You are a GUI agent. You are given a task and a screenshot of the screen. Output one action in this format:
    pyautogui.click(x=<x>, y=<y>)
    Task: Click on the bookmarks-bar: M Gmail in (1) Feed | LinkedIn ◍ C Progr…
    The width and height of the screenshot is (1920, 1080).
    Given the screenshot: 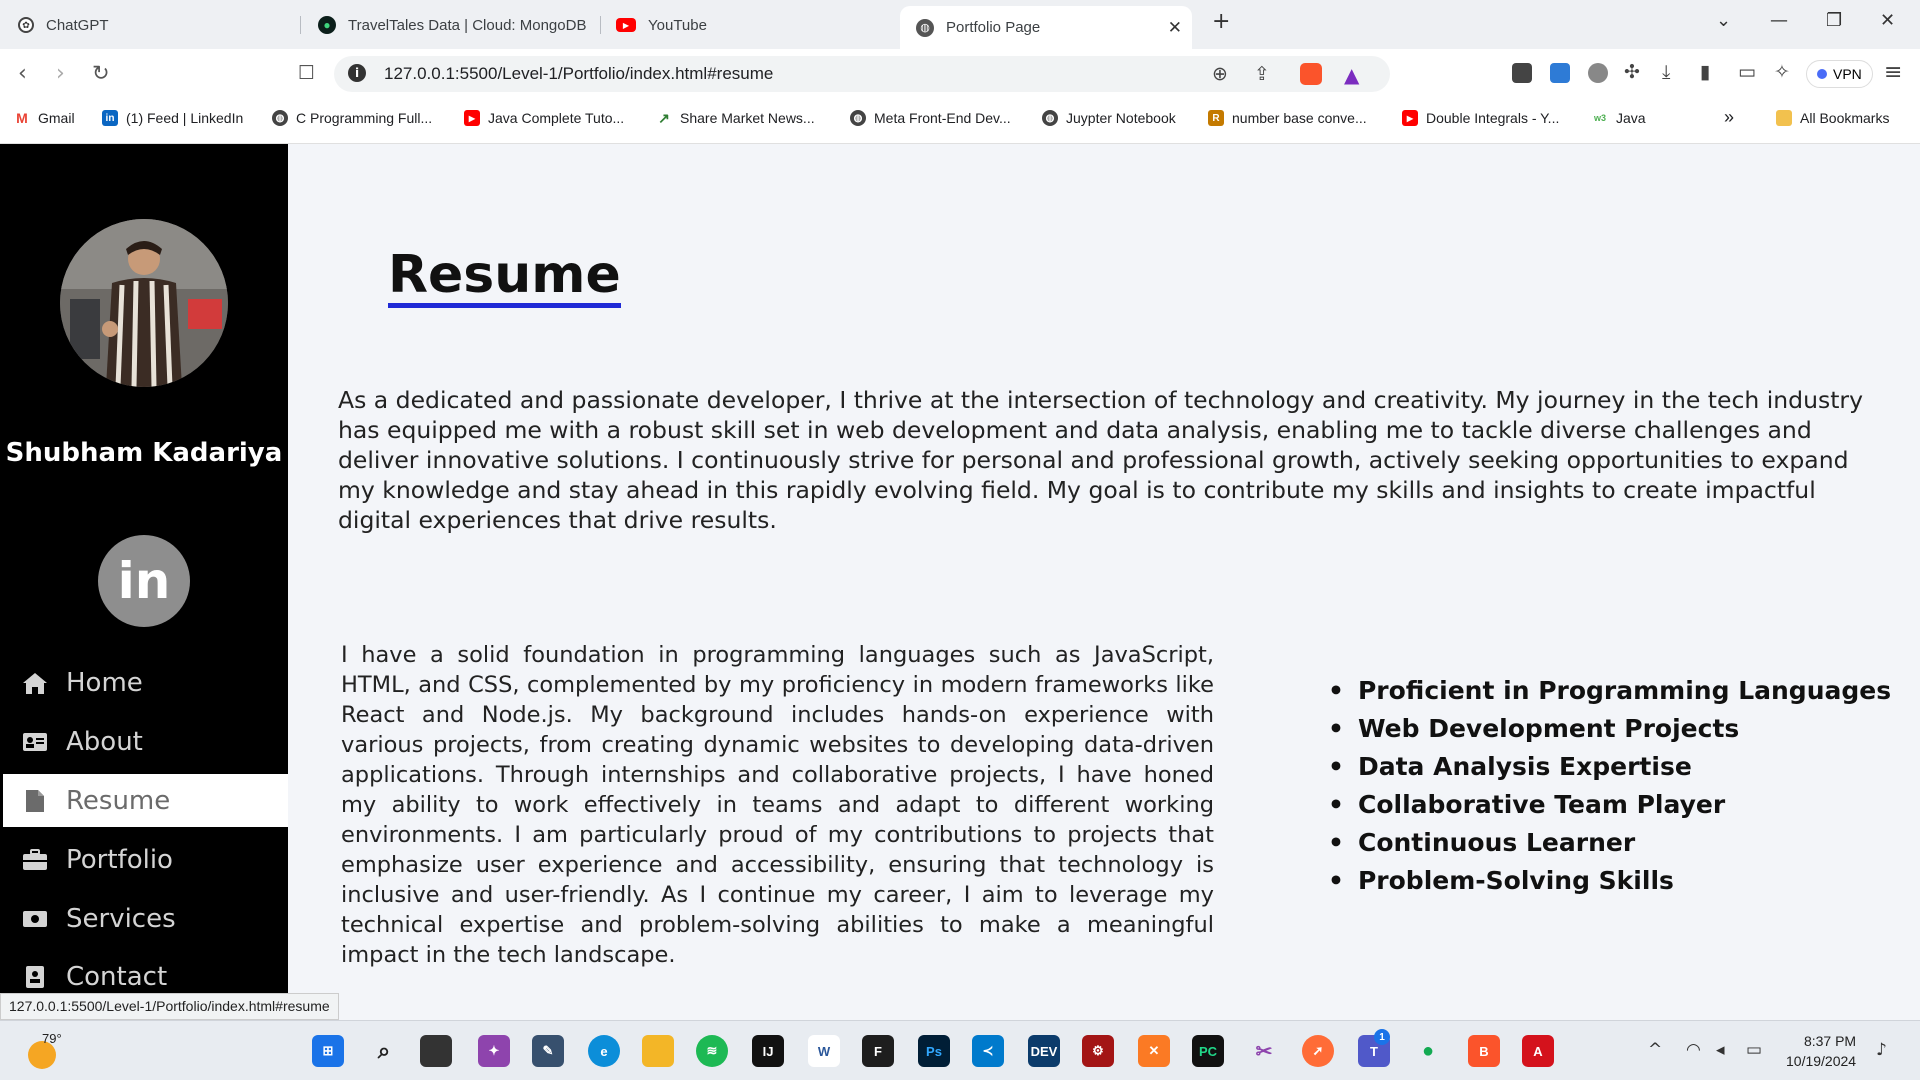 What is the action you would take?
    pyautogui.click(x=960, y=121)
    